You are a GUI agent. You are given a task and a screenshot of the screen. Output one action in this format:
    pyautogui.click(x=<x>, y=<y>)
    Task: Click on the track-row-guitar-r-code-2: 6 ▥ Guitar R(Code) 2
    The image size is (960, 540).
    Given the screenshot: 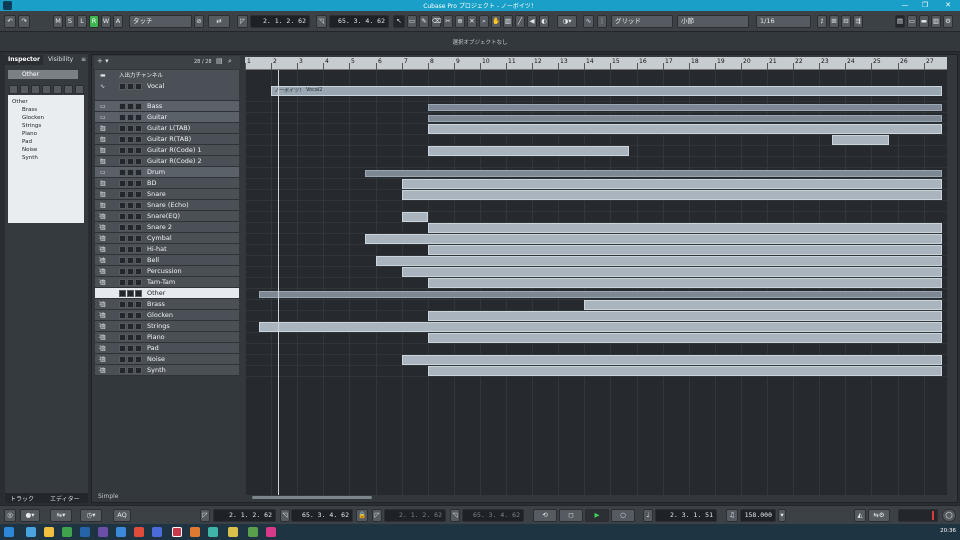 What is the action you would take?
    pyautogui.click(x=167, y=161)
    